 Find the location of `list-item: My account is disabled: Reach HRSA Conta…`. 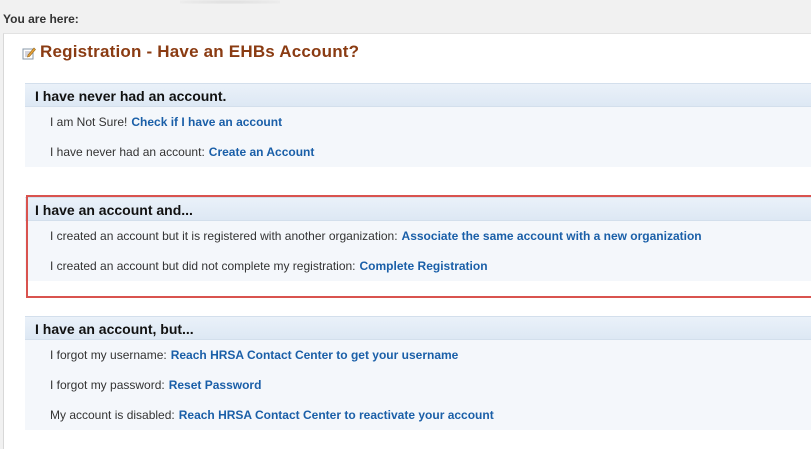

list-item: My account is disabled: Reach HRSA Conta… is located at coordinates (418, 415).